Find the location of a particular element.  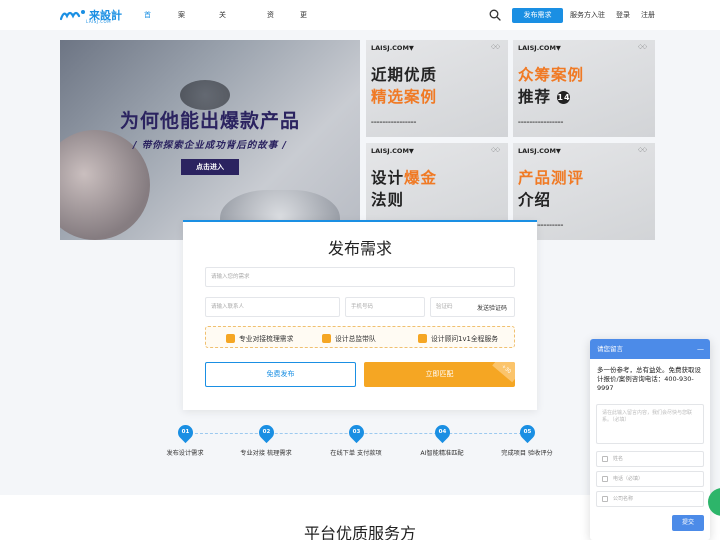

chat-header: 请您留言 — is located at coordinates (650, 349).